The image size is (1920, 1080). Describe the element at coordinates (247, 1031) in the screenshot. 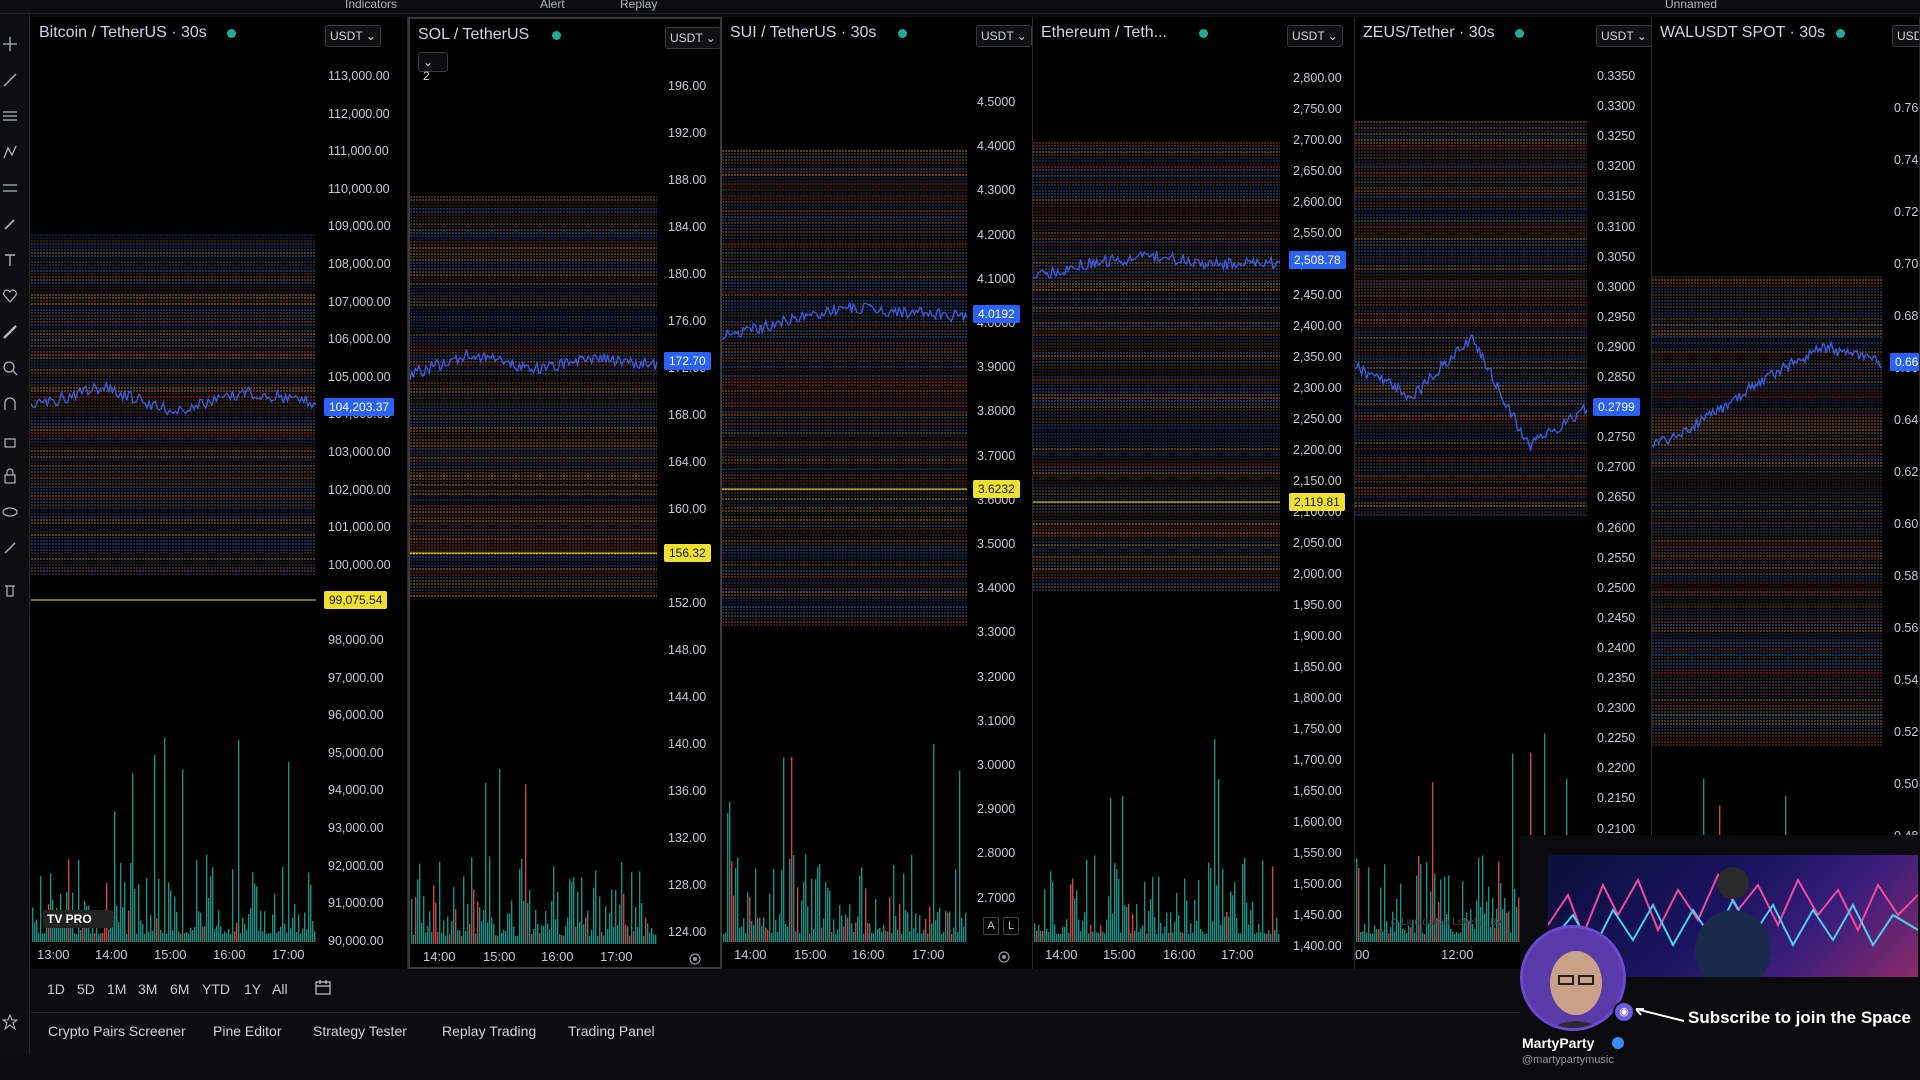

I see `tab-pine-editor: Pine Editor` at that location.